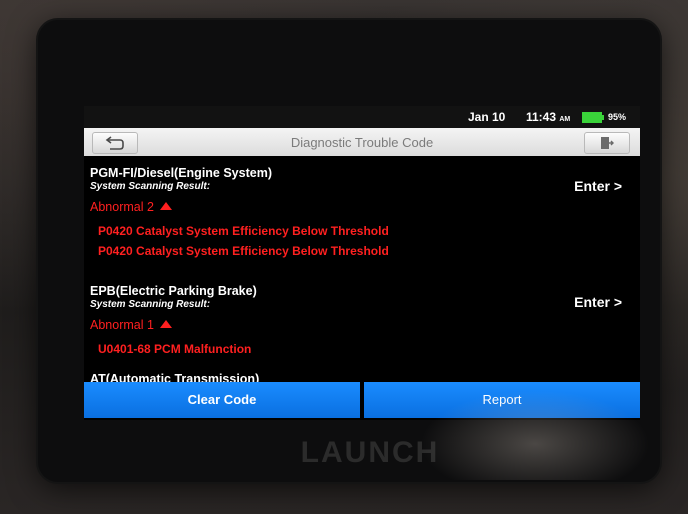  Describe the element at coordinates (175, 349) in the screenshot. I see `dtc-code: U0401-68 PCM Malfunction` at that location.